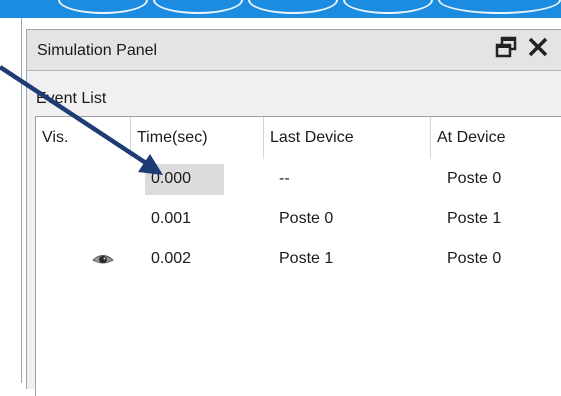 This screenshot has width=561, height=396. Describe the element at coordinates (294, 50) in the screenshot. I see `panel-header: Simulation Panel` at that location.